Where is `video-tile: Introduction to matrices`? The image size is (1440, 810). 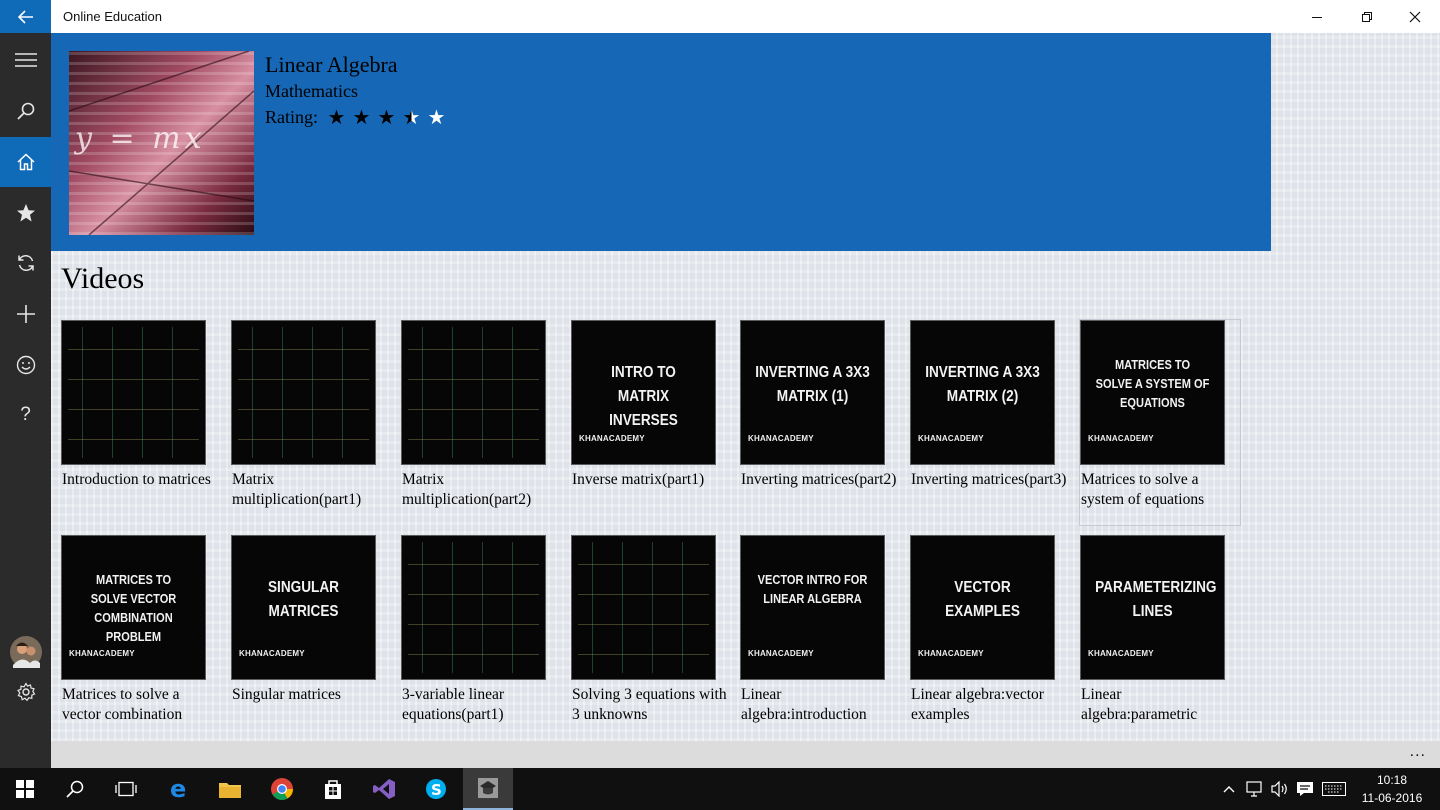
video-tile: Introduction to matrices is located at coordinates (141, 422).